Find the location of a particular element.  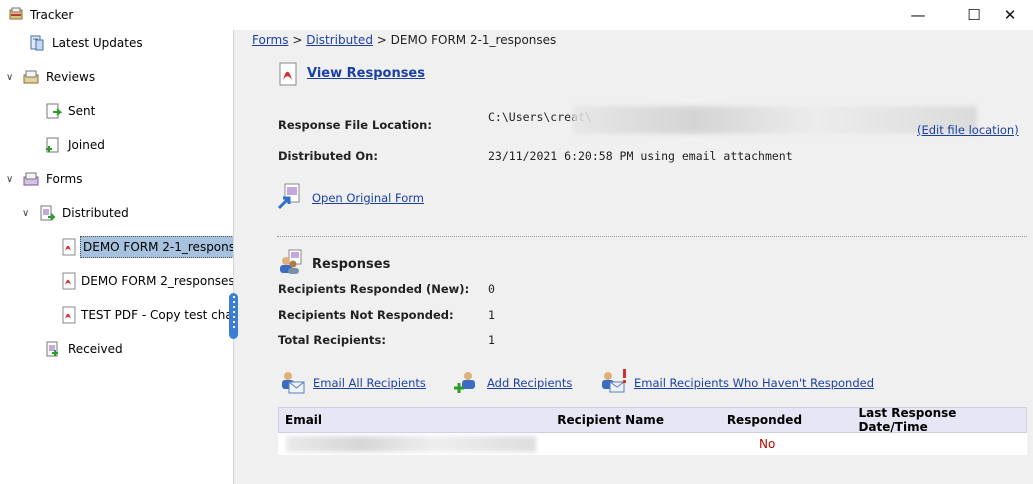

reviews-icon is located at coordinates (31, 77).